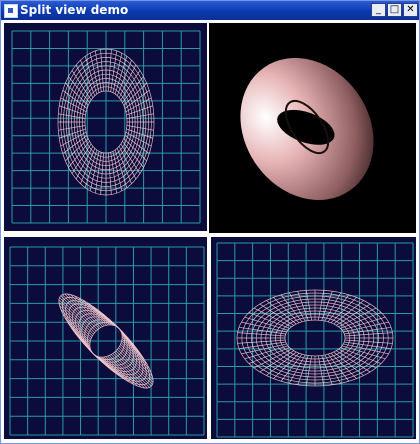 The width and height of the screenshot is (420, 444). What do you see at coordinates (378, 10) in the screenshot?
I see `minimize-button: _` at bounding box center [378, 10].